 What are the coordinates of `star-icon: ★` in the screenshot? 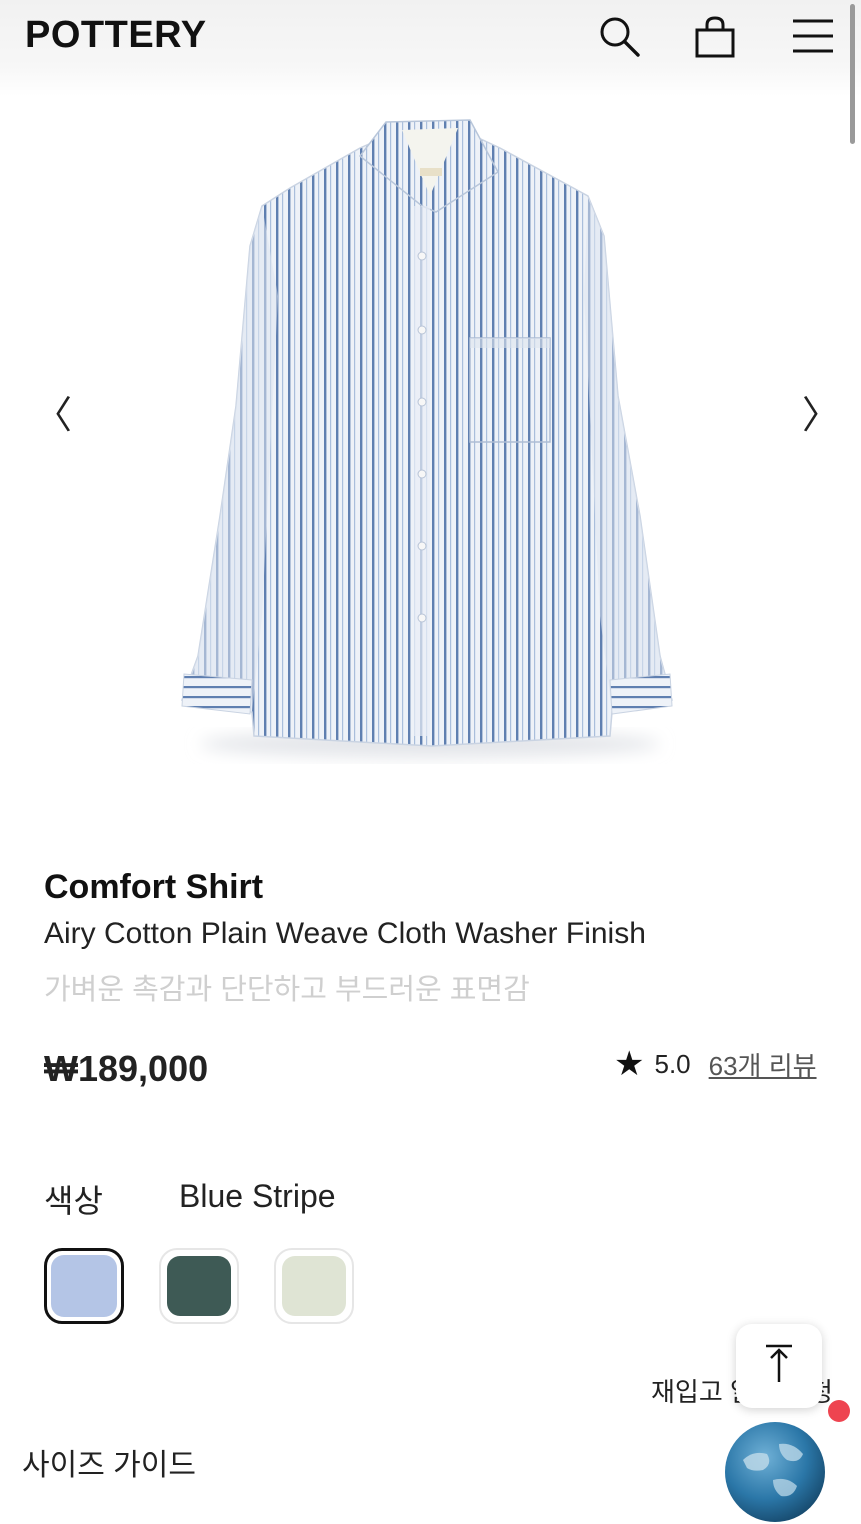 It's located at (629, 1064).